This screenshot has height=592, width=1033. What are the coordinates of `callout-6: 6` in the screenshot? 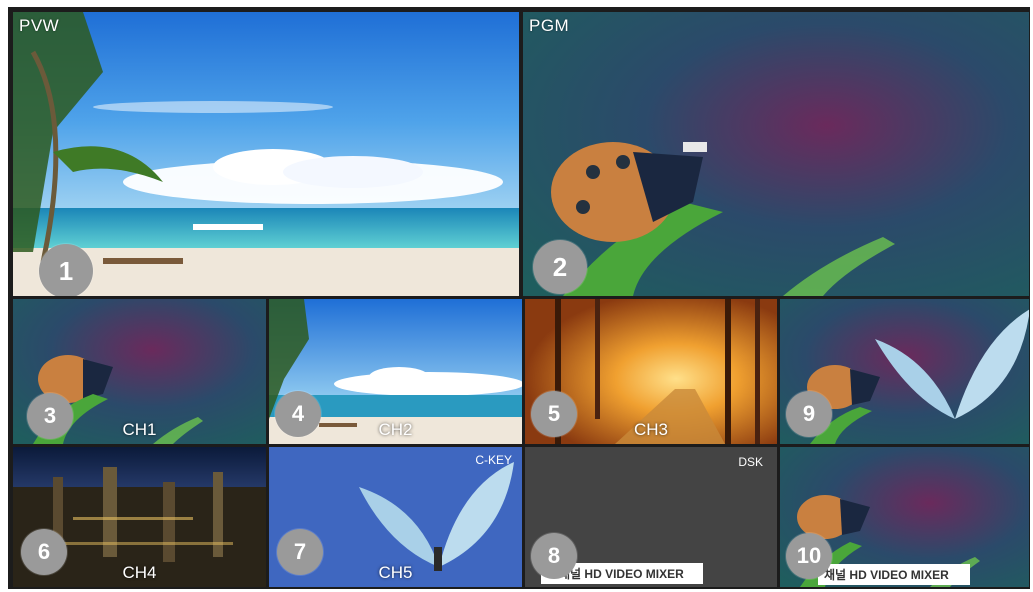 It's located at (44, 552).